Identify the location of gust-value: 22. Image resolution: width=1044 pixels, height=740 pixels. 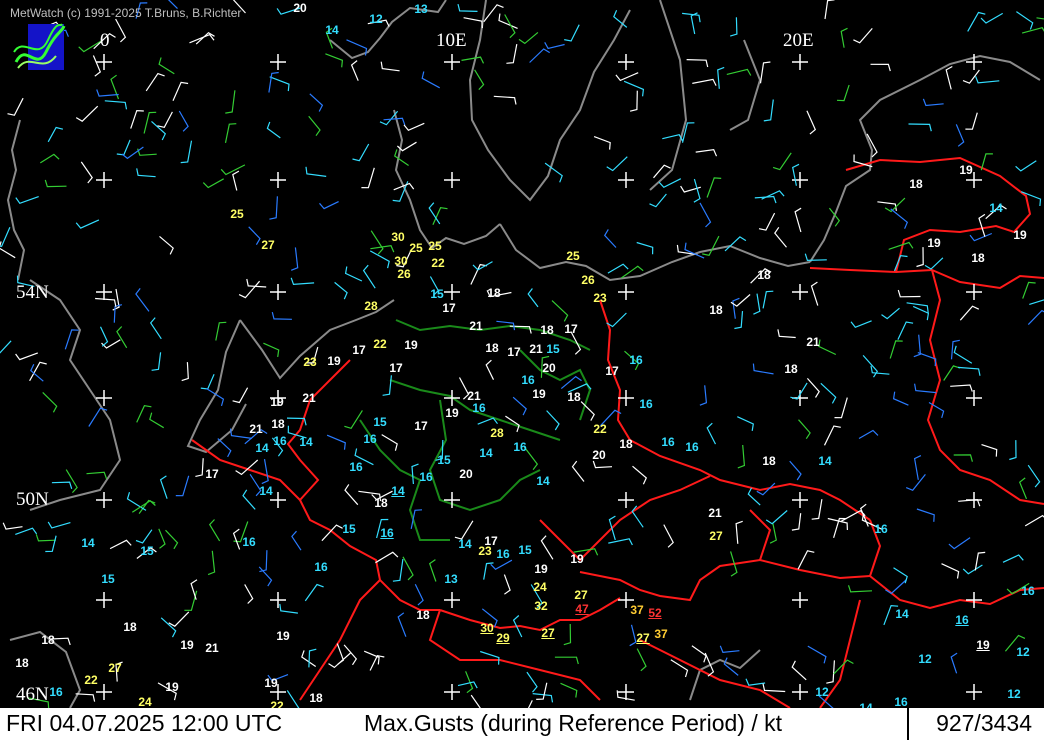
(91, 680).